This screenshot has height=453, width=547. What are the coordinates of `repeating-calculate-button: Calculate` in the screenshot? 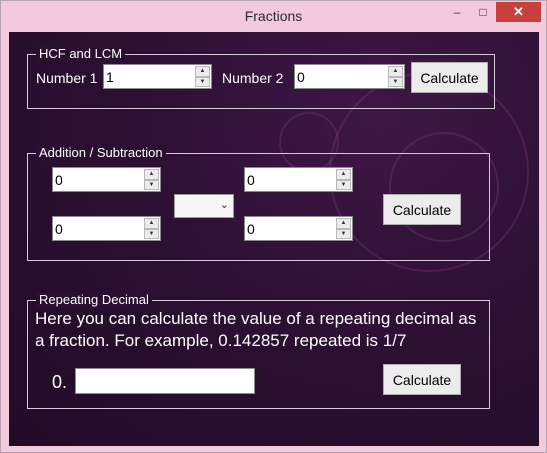 It's located at (422, 379).